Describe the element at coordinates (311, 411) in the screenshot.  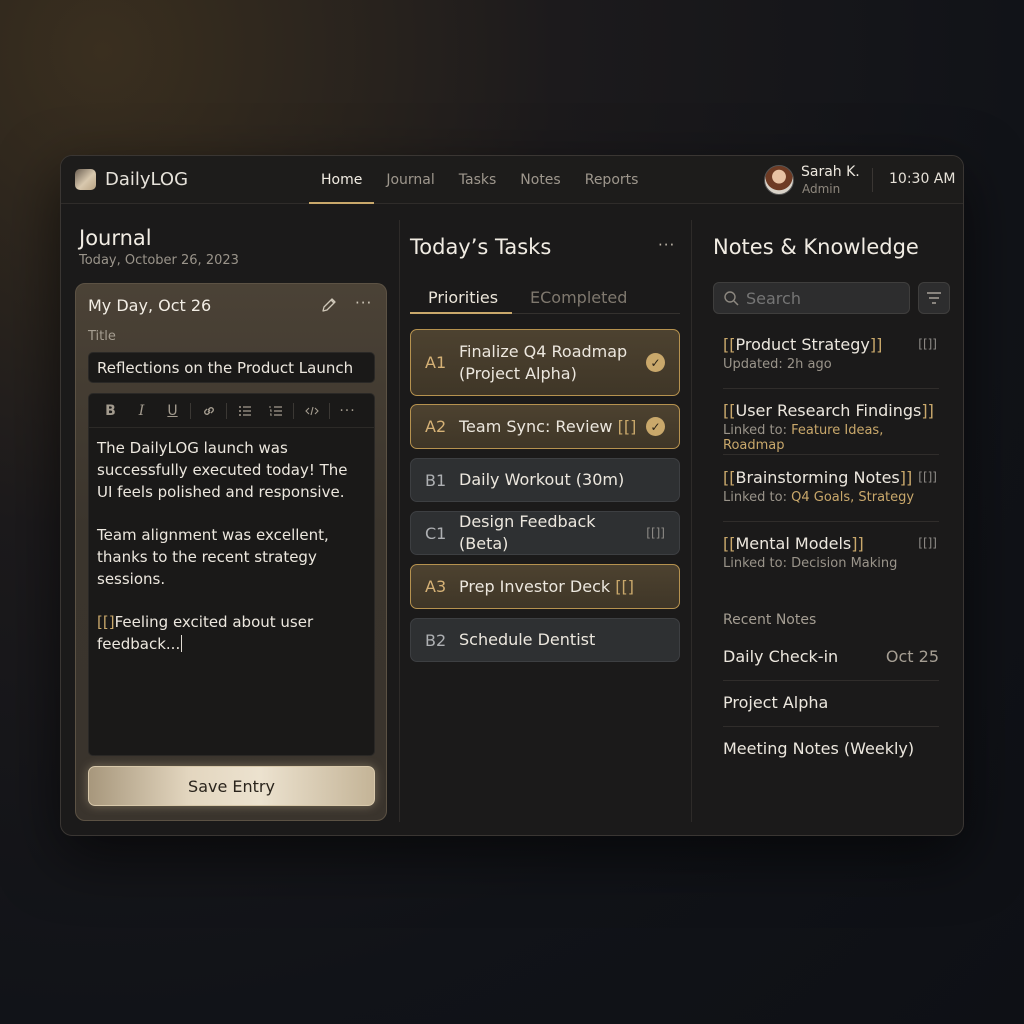
I see `code-icon` at that location.